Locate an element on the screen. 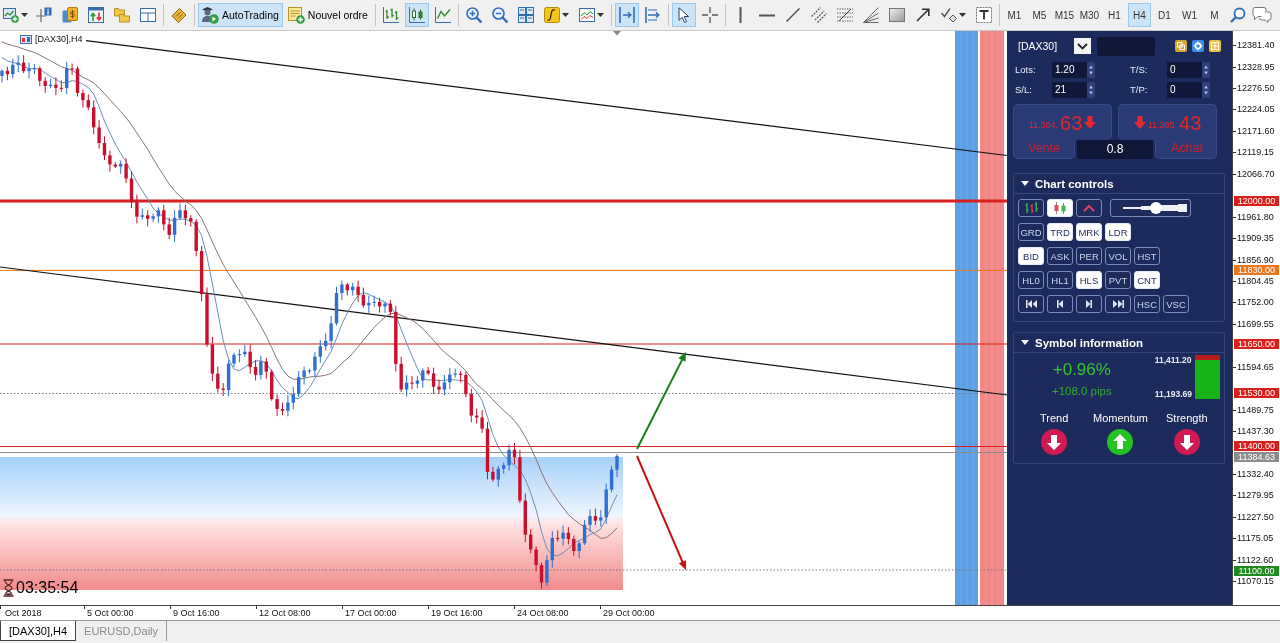 The width and height of the screenshot is (1280, 643). timeframe-button: M30 is located at coordinates (1089, 15).